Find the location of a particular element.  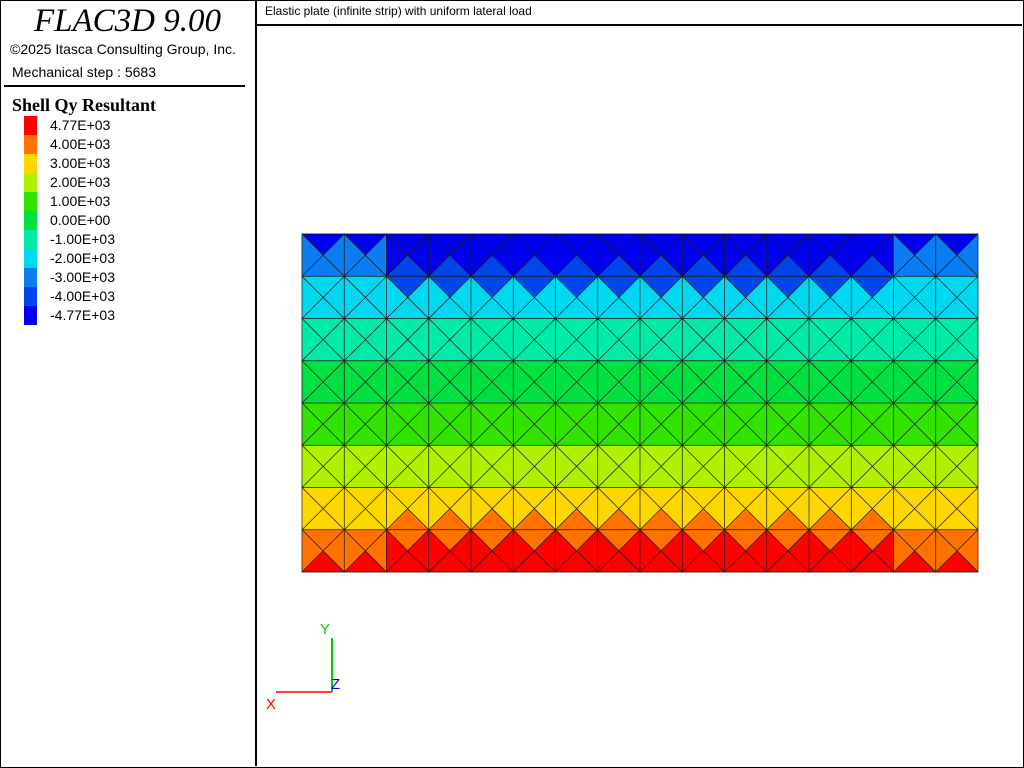

axis-triad: Y Z X is located at coordinates (303, 667).